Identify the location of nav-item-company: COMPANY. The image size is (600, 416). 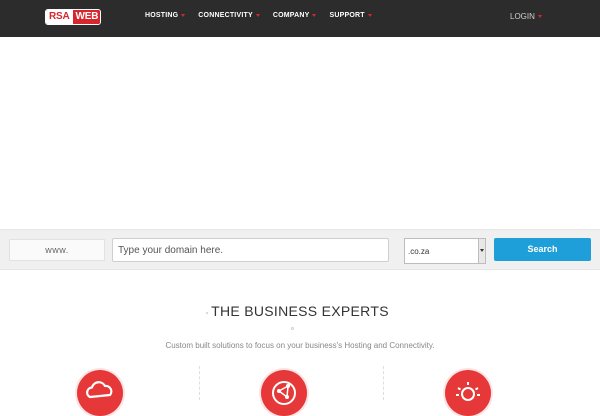
(295, 15).